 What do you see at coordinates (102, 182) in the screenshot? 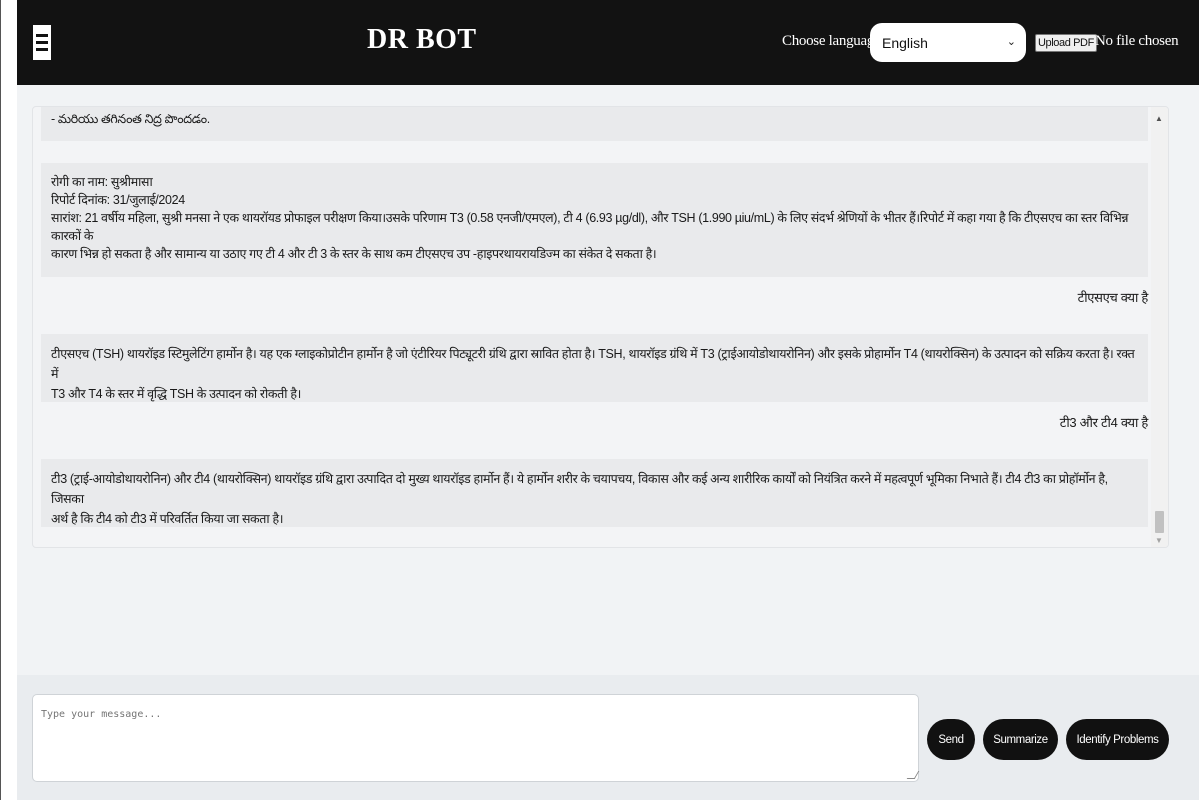
I see `message-line: रोगी का नाम: सुश्रीमासा` at bounding box center [102, 182].